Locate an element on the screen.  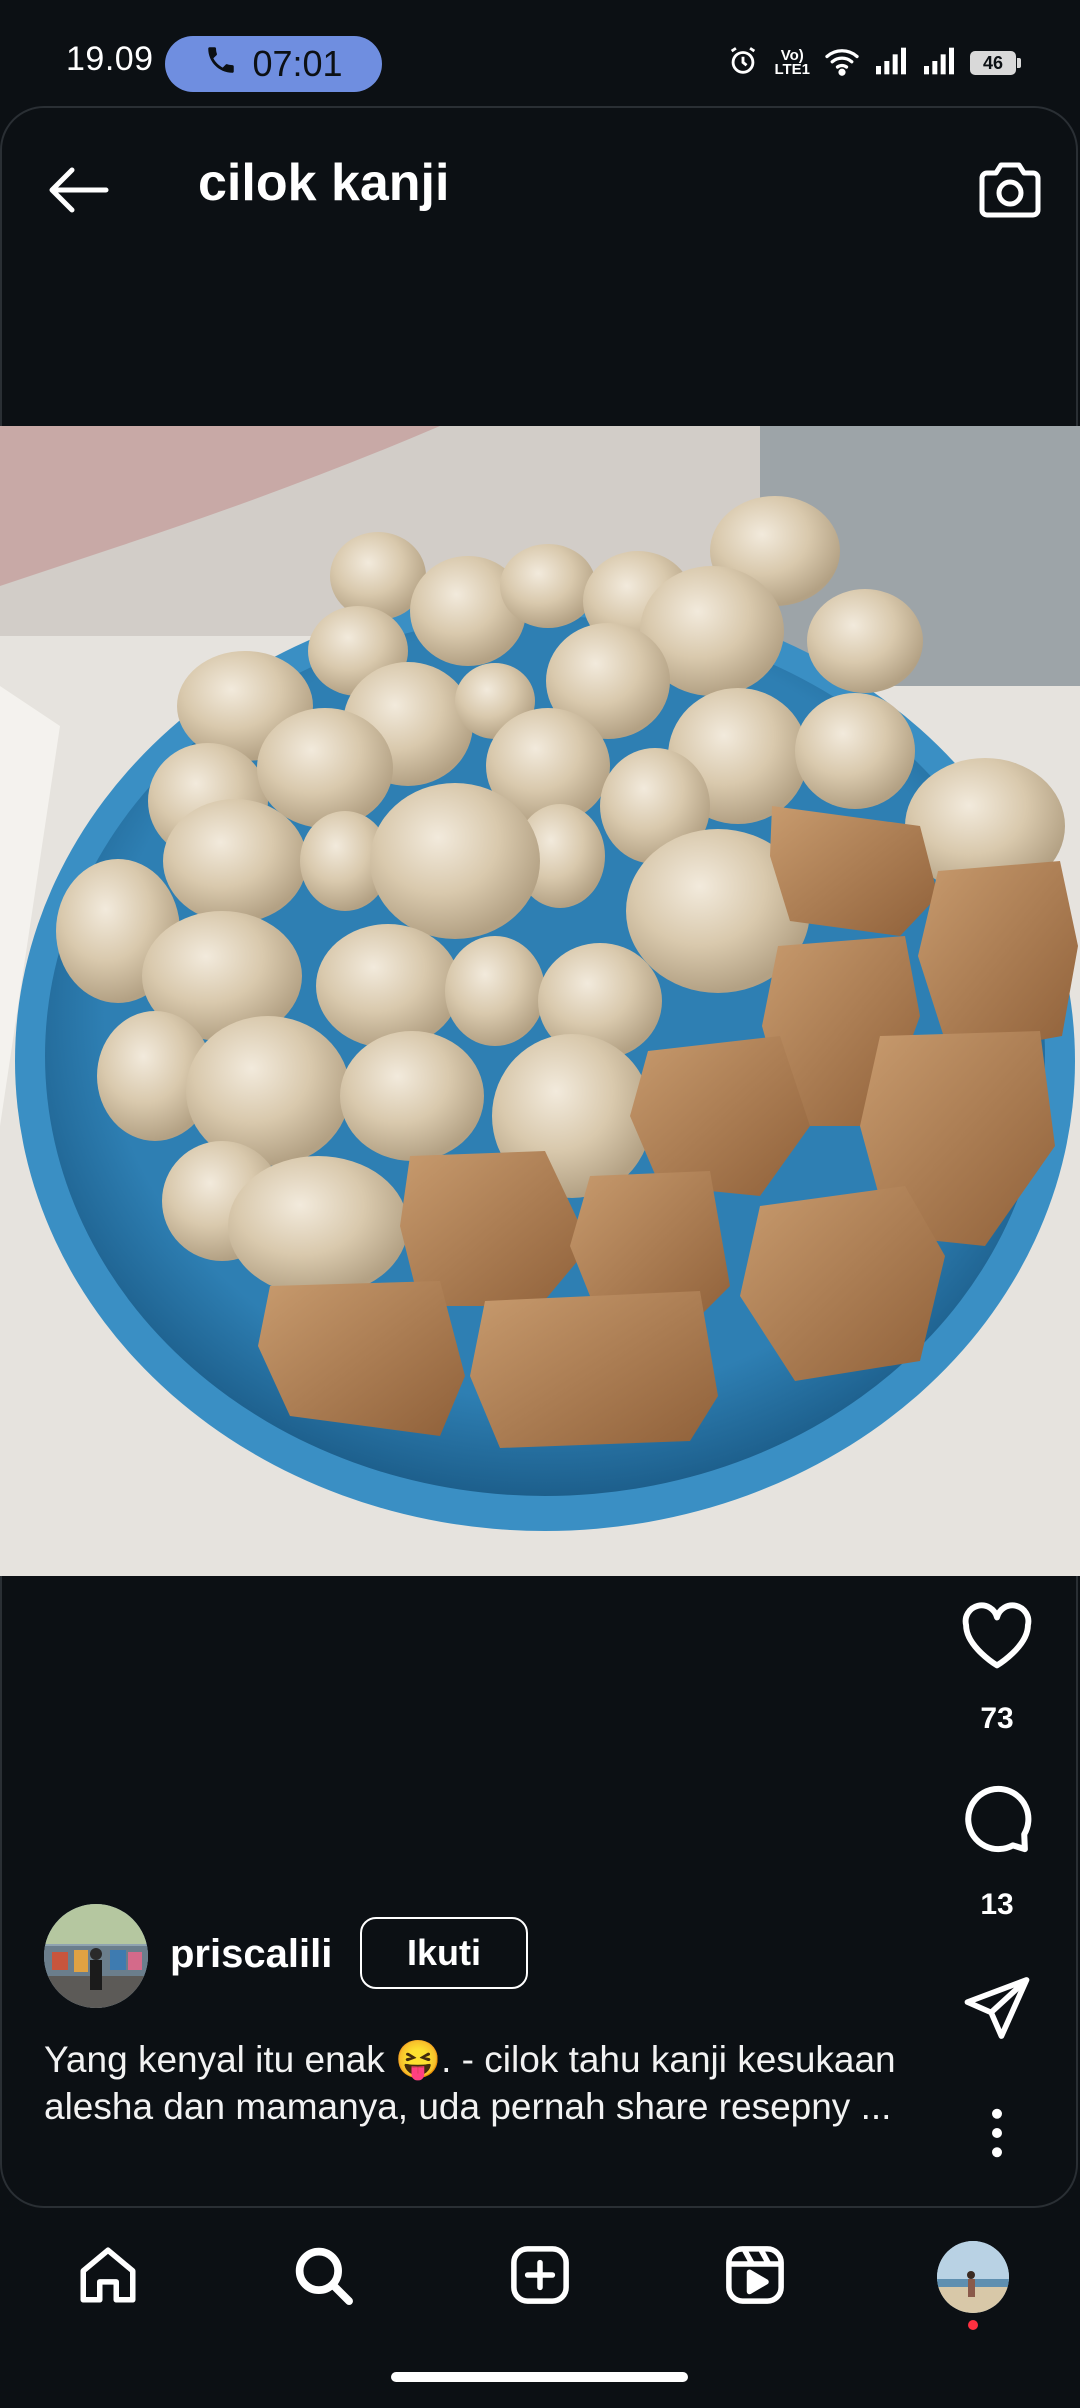
battery-level: 46 is located at coordinates (993, 62).